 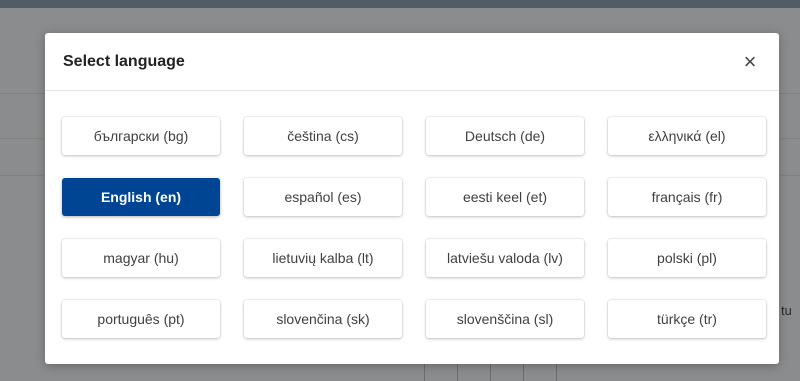 What do you see at coordinates (412, 62) in the screenshot?
I see `modal-header: Select language ×` at bounding box center [412, 62].